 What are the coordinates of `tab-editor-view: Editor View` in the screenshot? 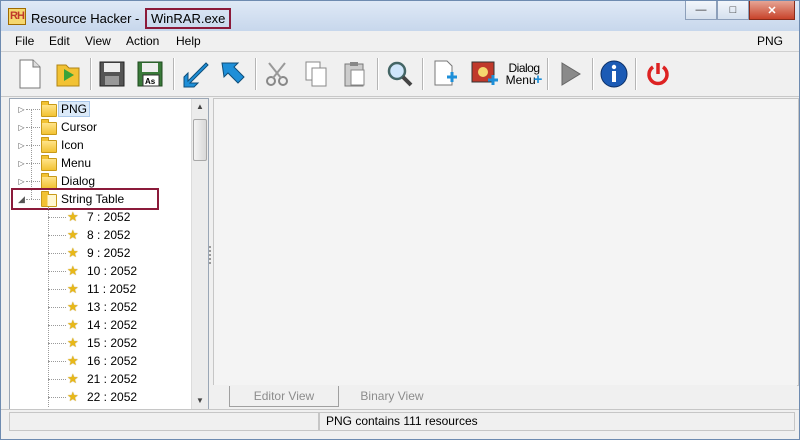 It's located at (284, 396).